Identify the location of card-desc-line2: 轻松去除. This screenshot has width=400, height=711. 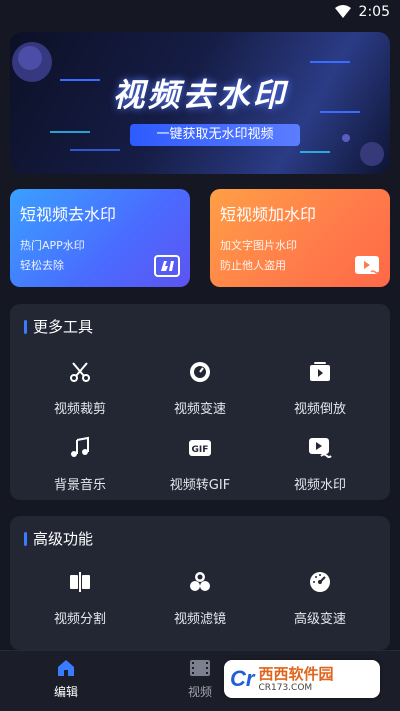
(42, 265).